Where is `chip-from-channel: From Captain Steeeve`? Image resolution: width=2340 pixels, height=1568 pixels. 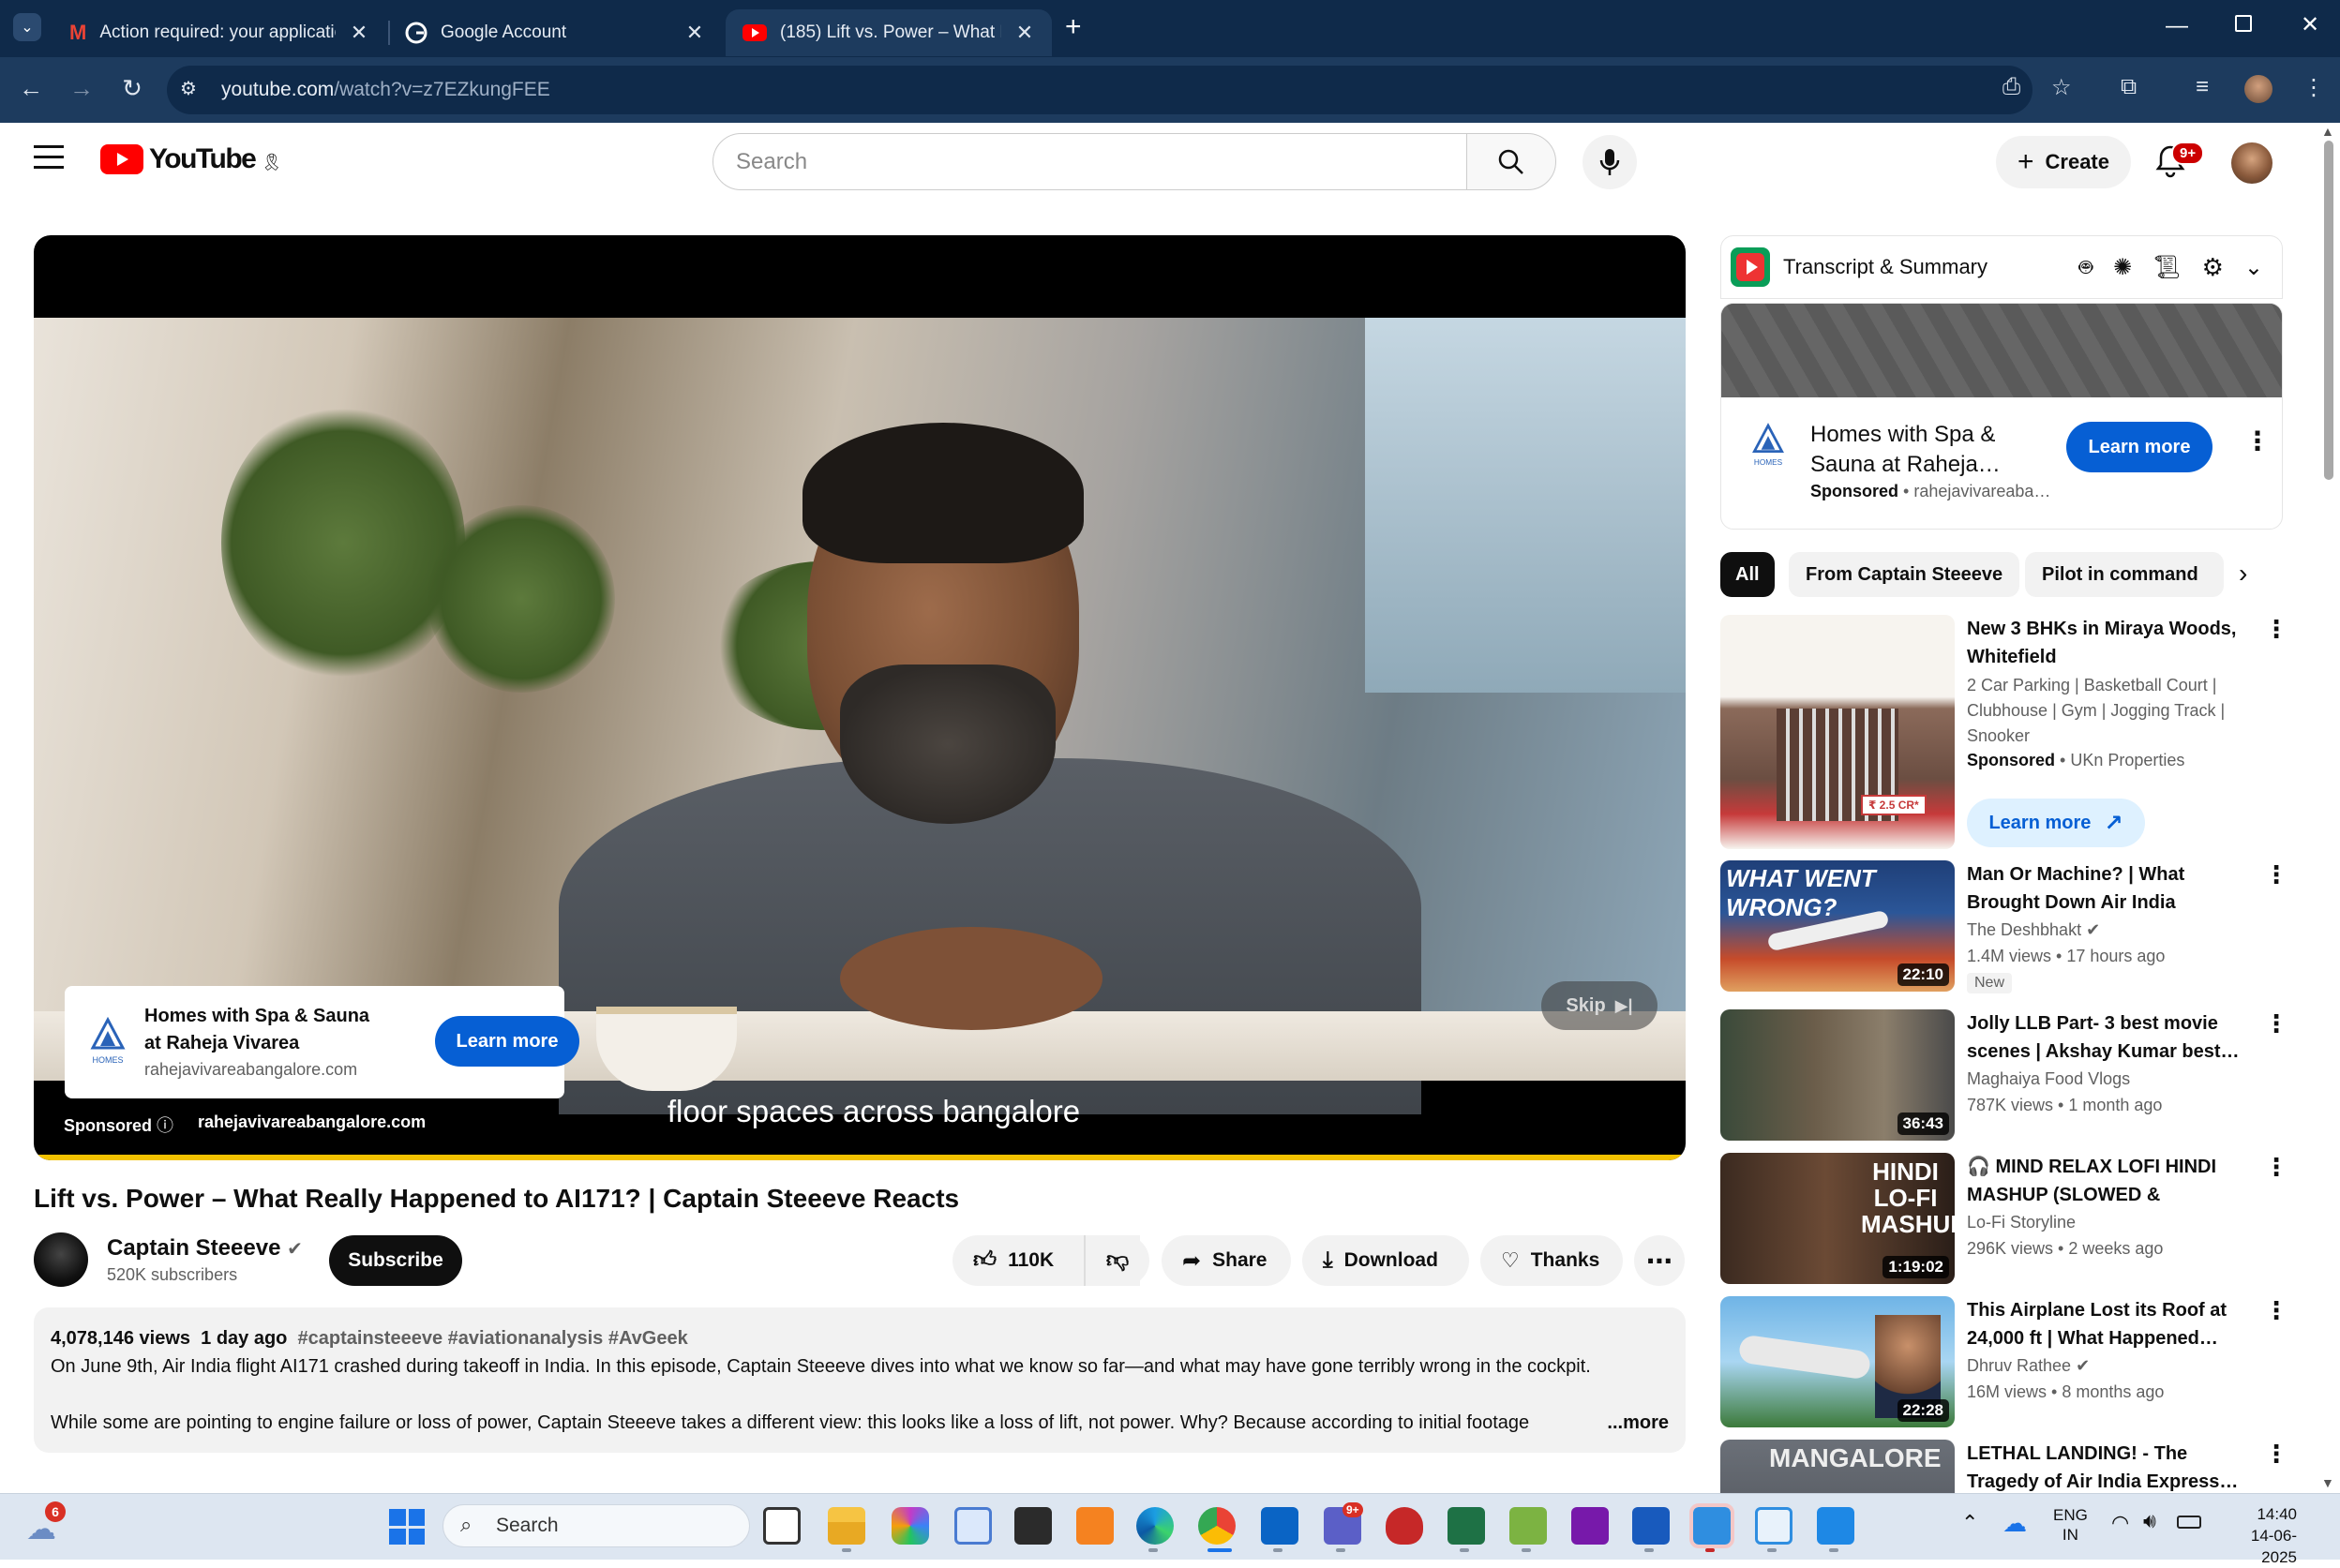 chip-from-channel: From Captain Steeeve is located at coordinates (1904, 575).